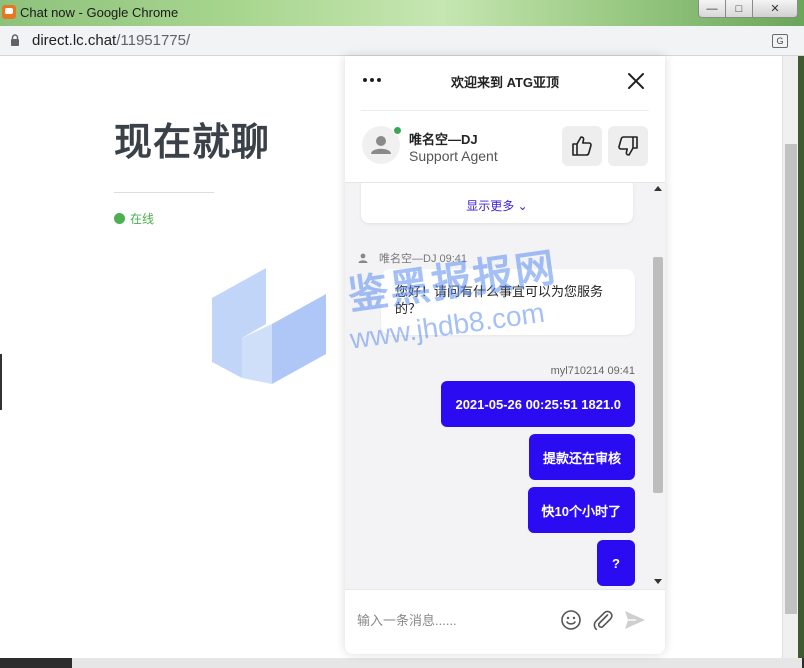 This screenshot has height=668, width=804. Describe the element at coordinates (119, 218) in the screenshot. I see `online-dot-icon` at that location.